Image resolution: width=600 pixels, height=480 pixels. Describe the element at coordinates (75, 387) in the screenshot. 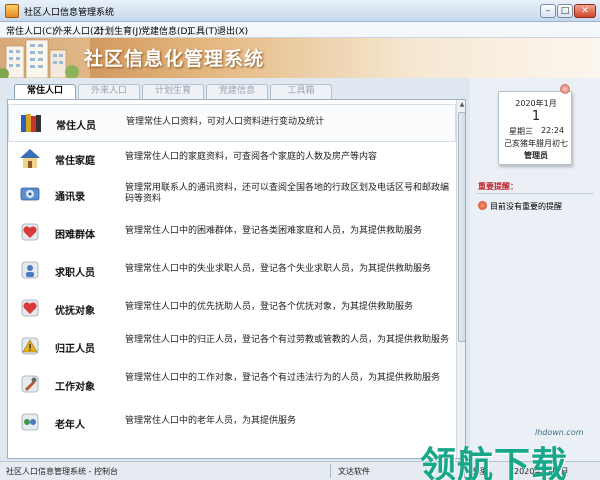

I see `item-label: 工作对象` at that location.